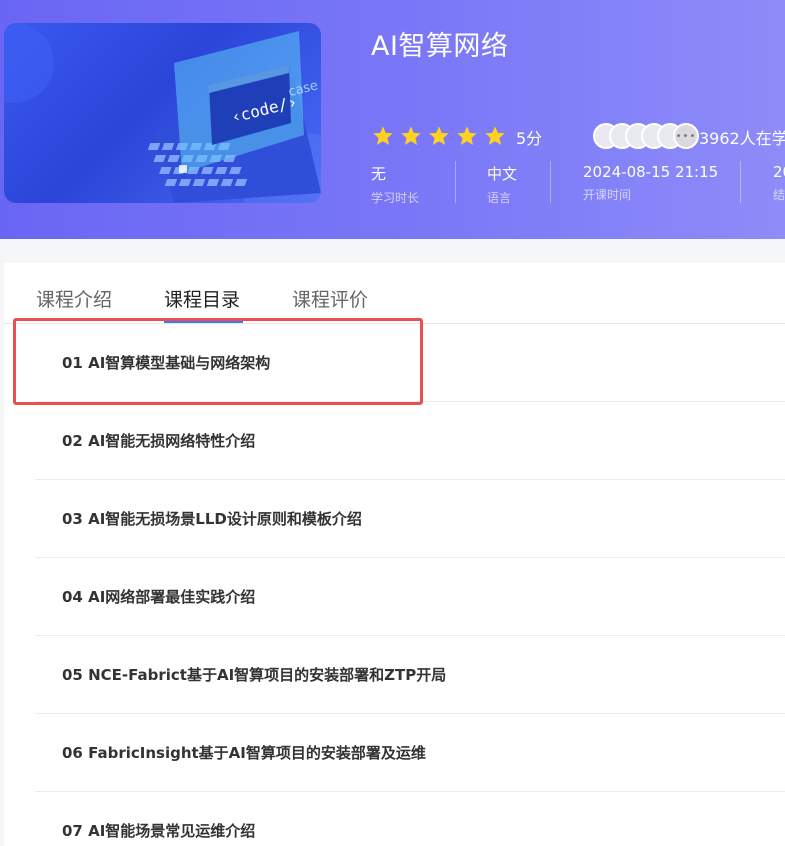  Describe the element at coordinates (686, 136) in the screenshot. I see `more-dots-icon: •••` at that location.